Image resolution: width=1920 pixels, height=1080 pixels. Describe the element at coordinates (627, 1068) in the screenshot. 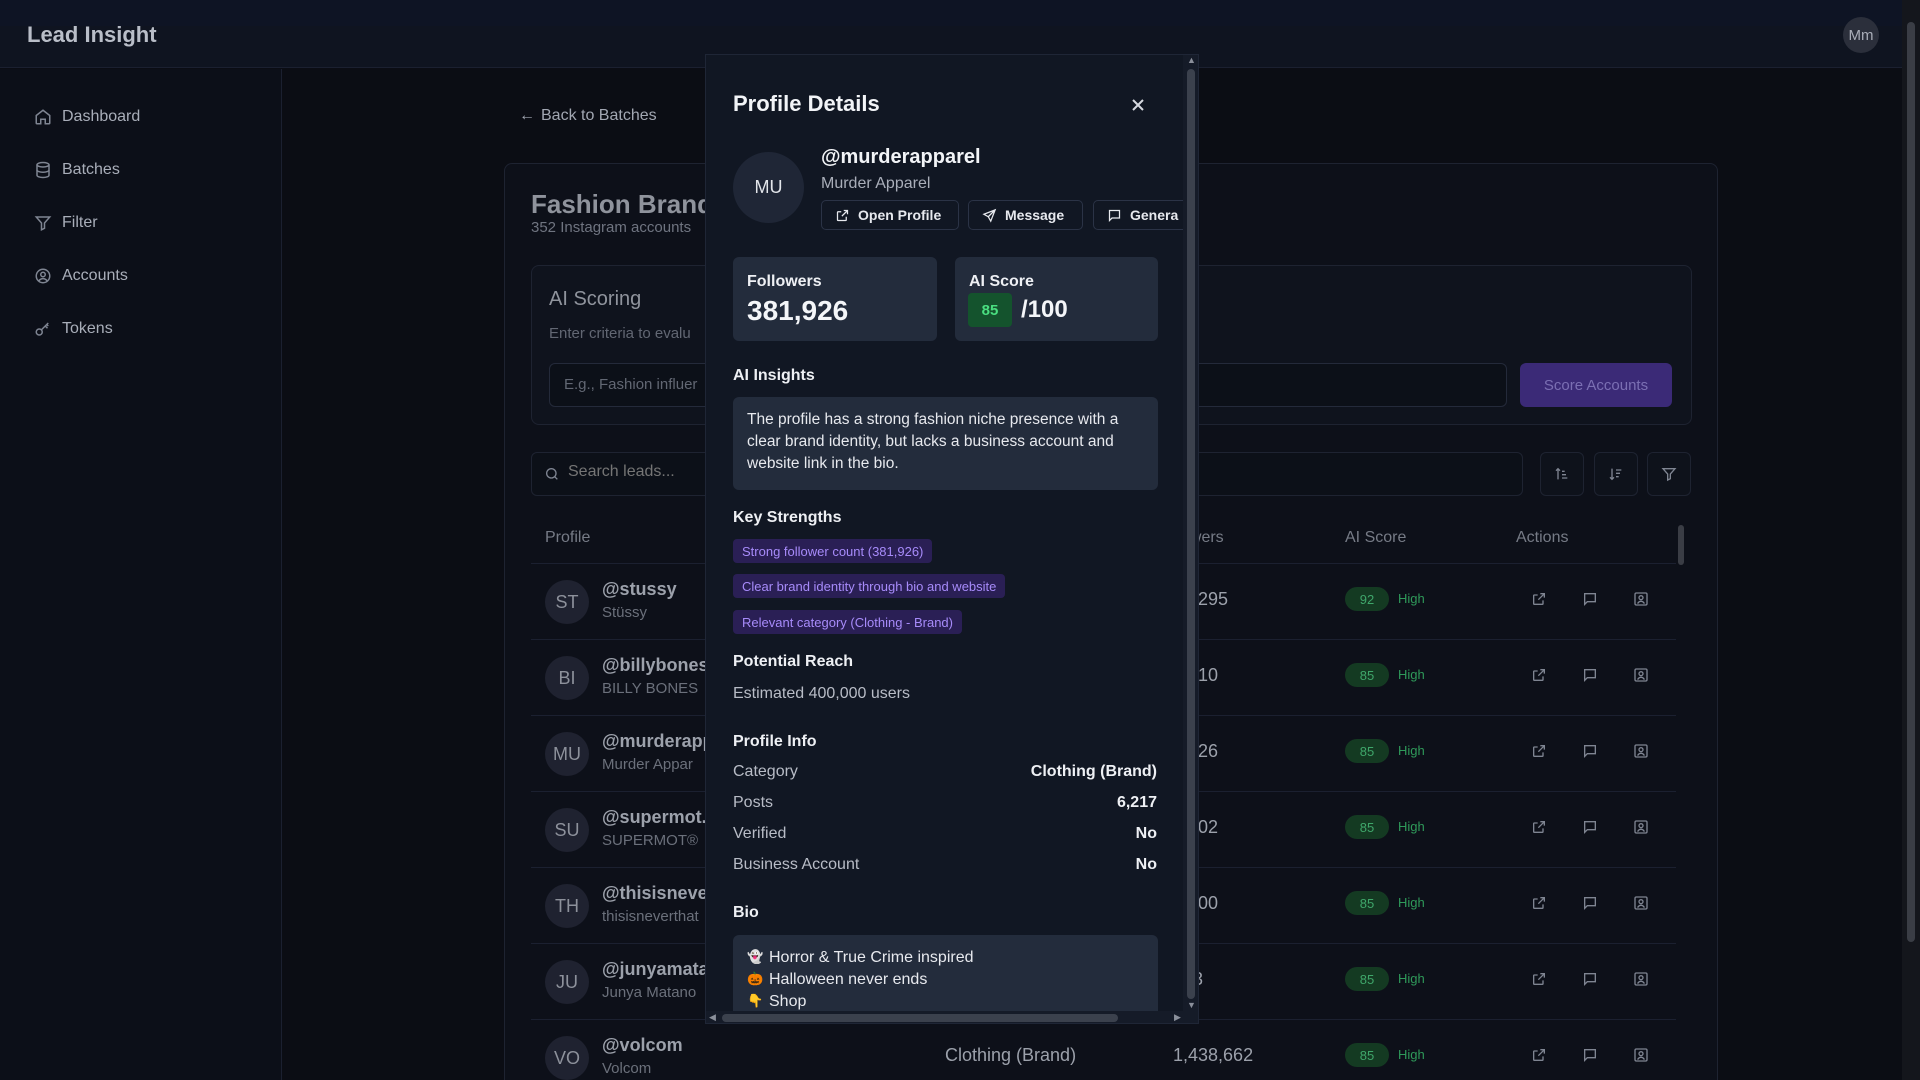

I see `row-name: Volcom` at that location.